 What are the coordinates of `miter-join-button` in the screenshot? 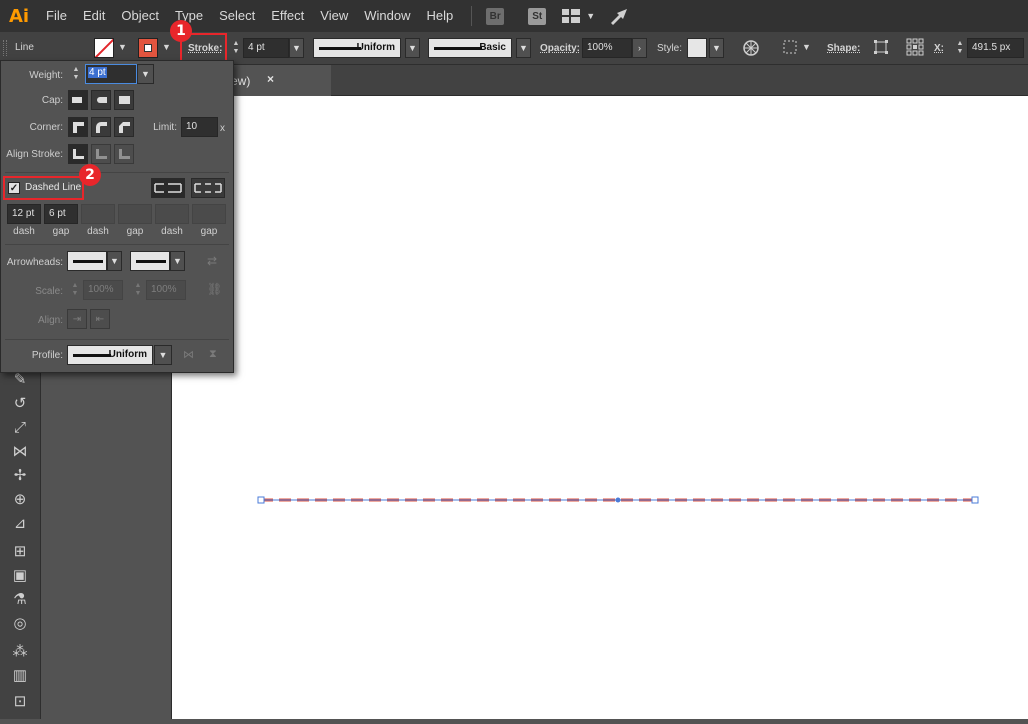 It's located at (78, 127).